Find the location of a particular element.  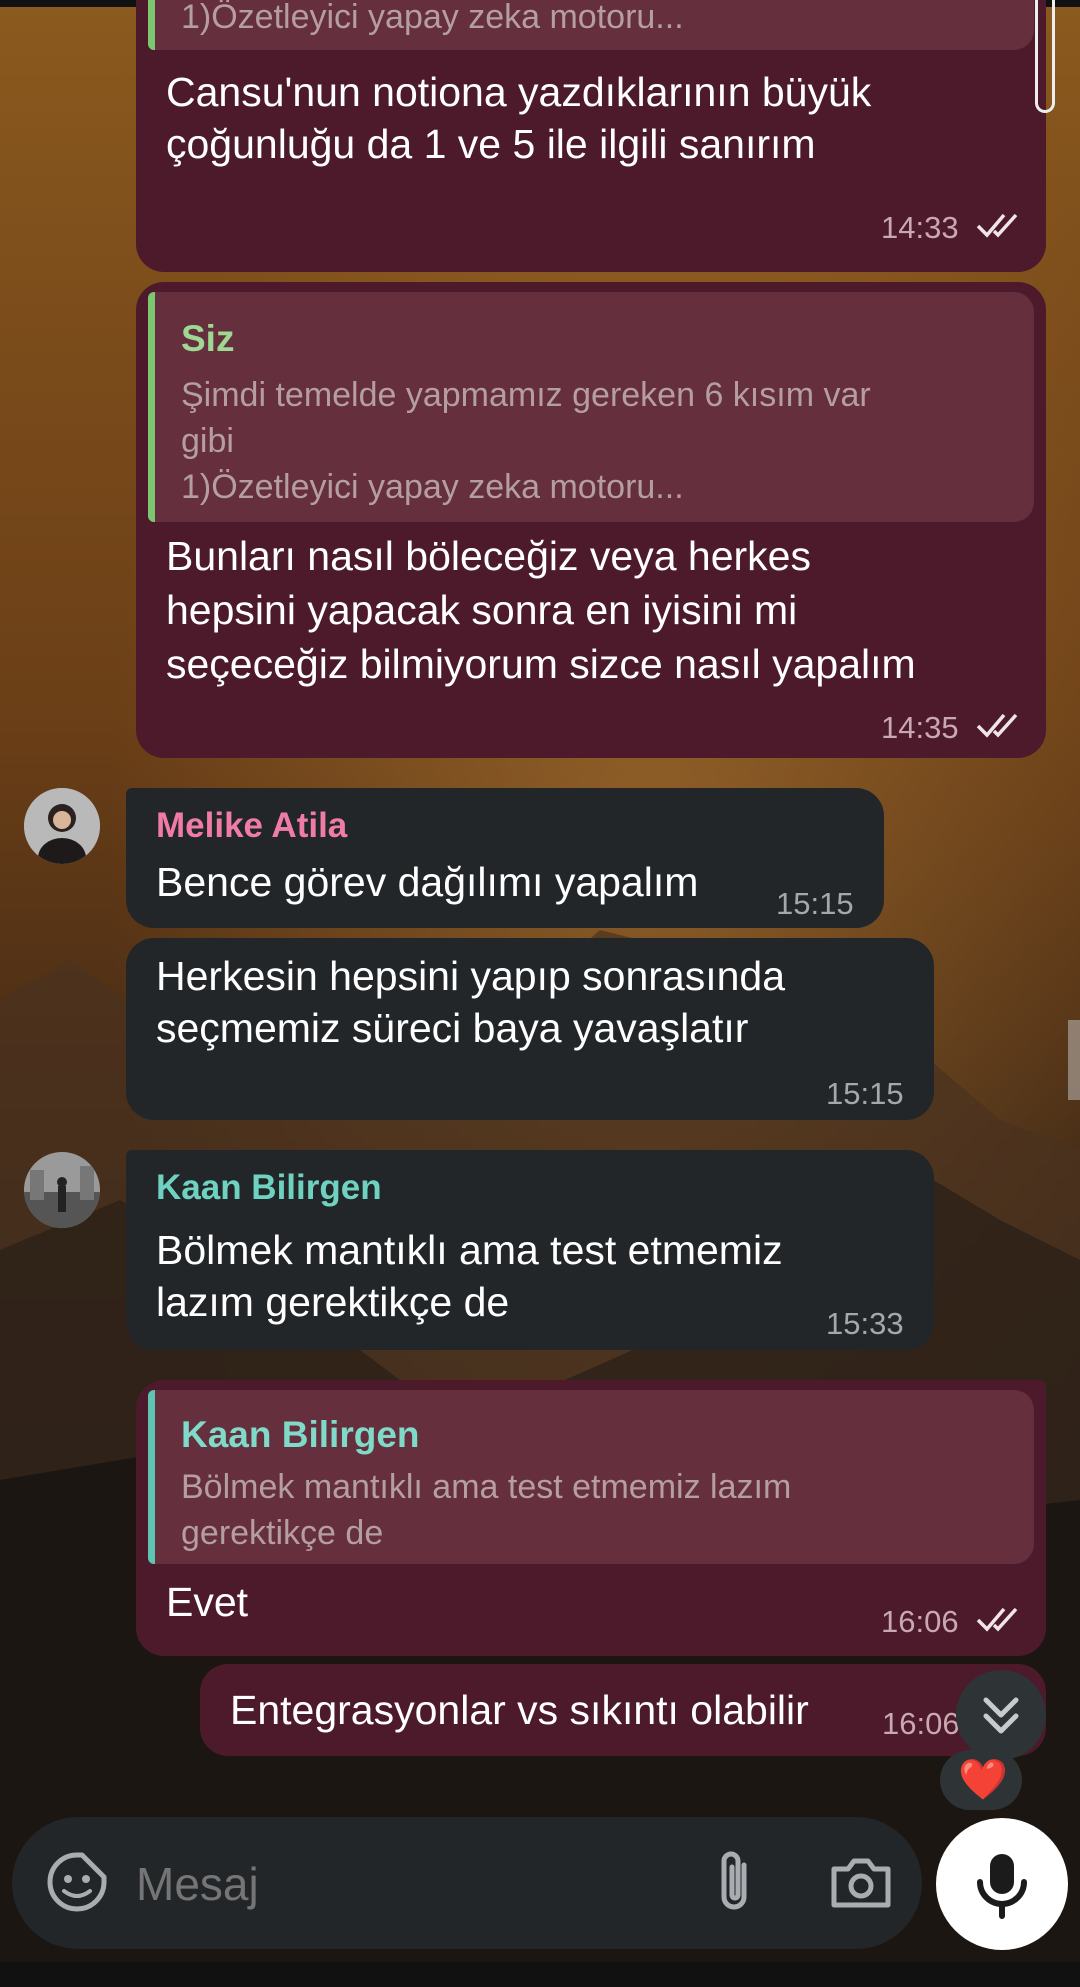

avatar-melike is located at coordinates (62, 826).